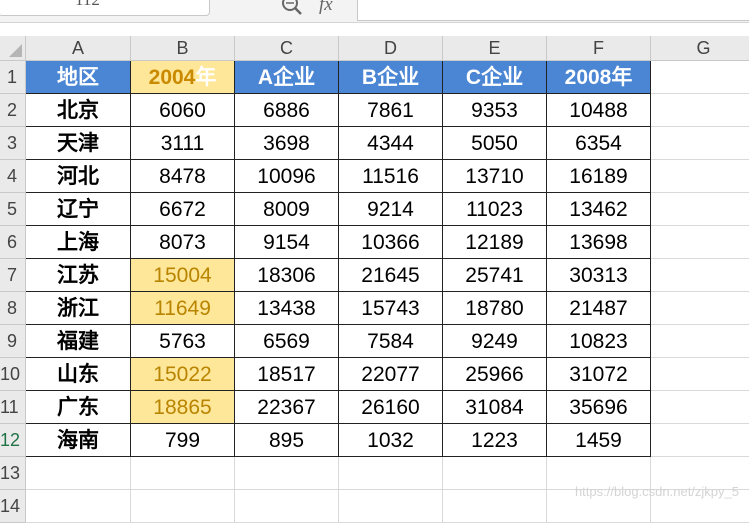 Image resolution: width=749 pixels, height=523 pixels. What do you see at coordinates (599, 440) in the screenshot?
I see `table-cell: 1459` at bounding box center [599, 440].